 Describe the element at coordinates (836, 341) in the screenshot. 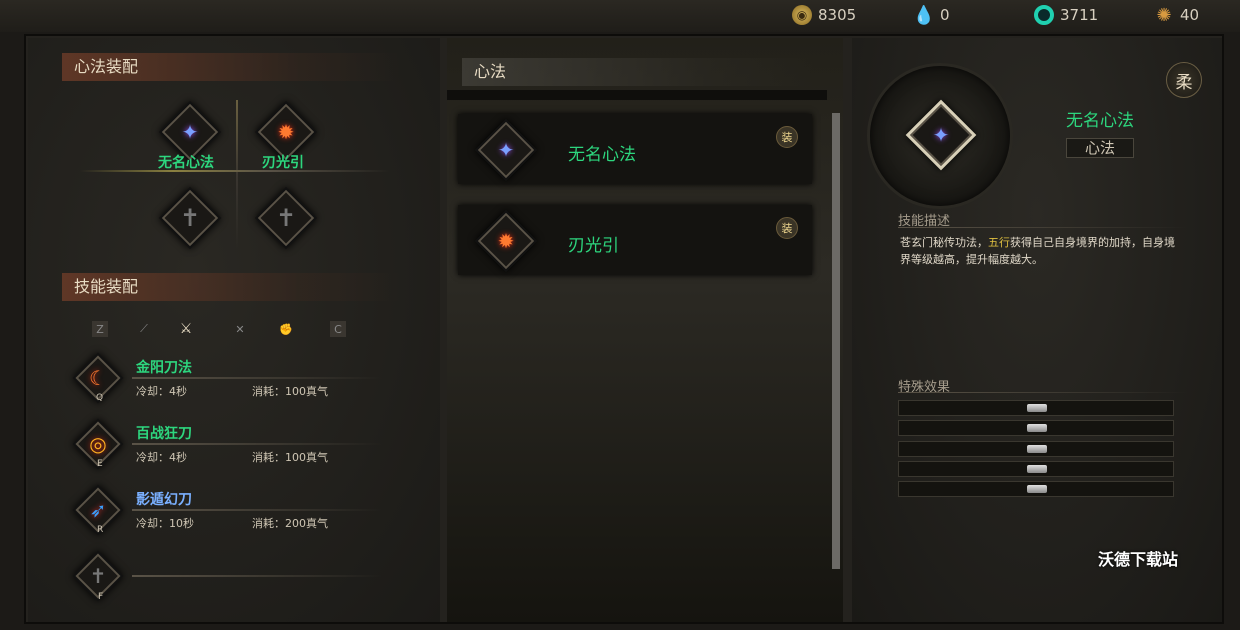

I see `list-scrollbar` at that location.